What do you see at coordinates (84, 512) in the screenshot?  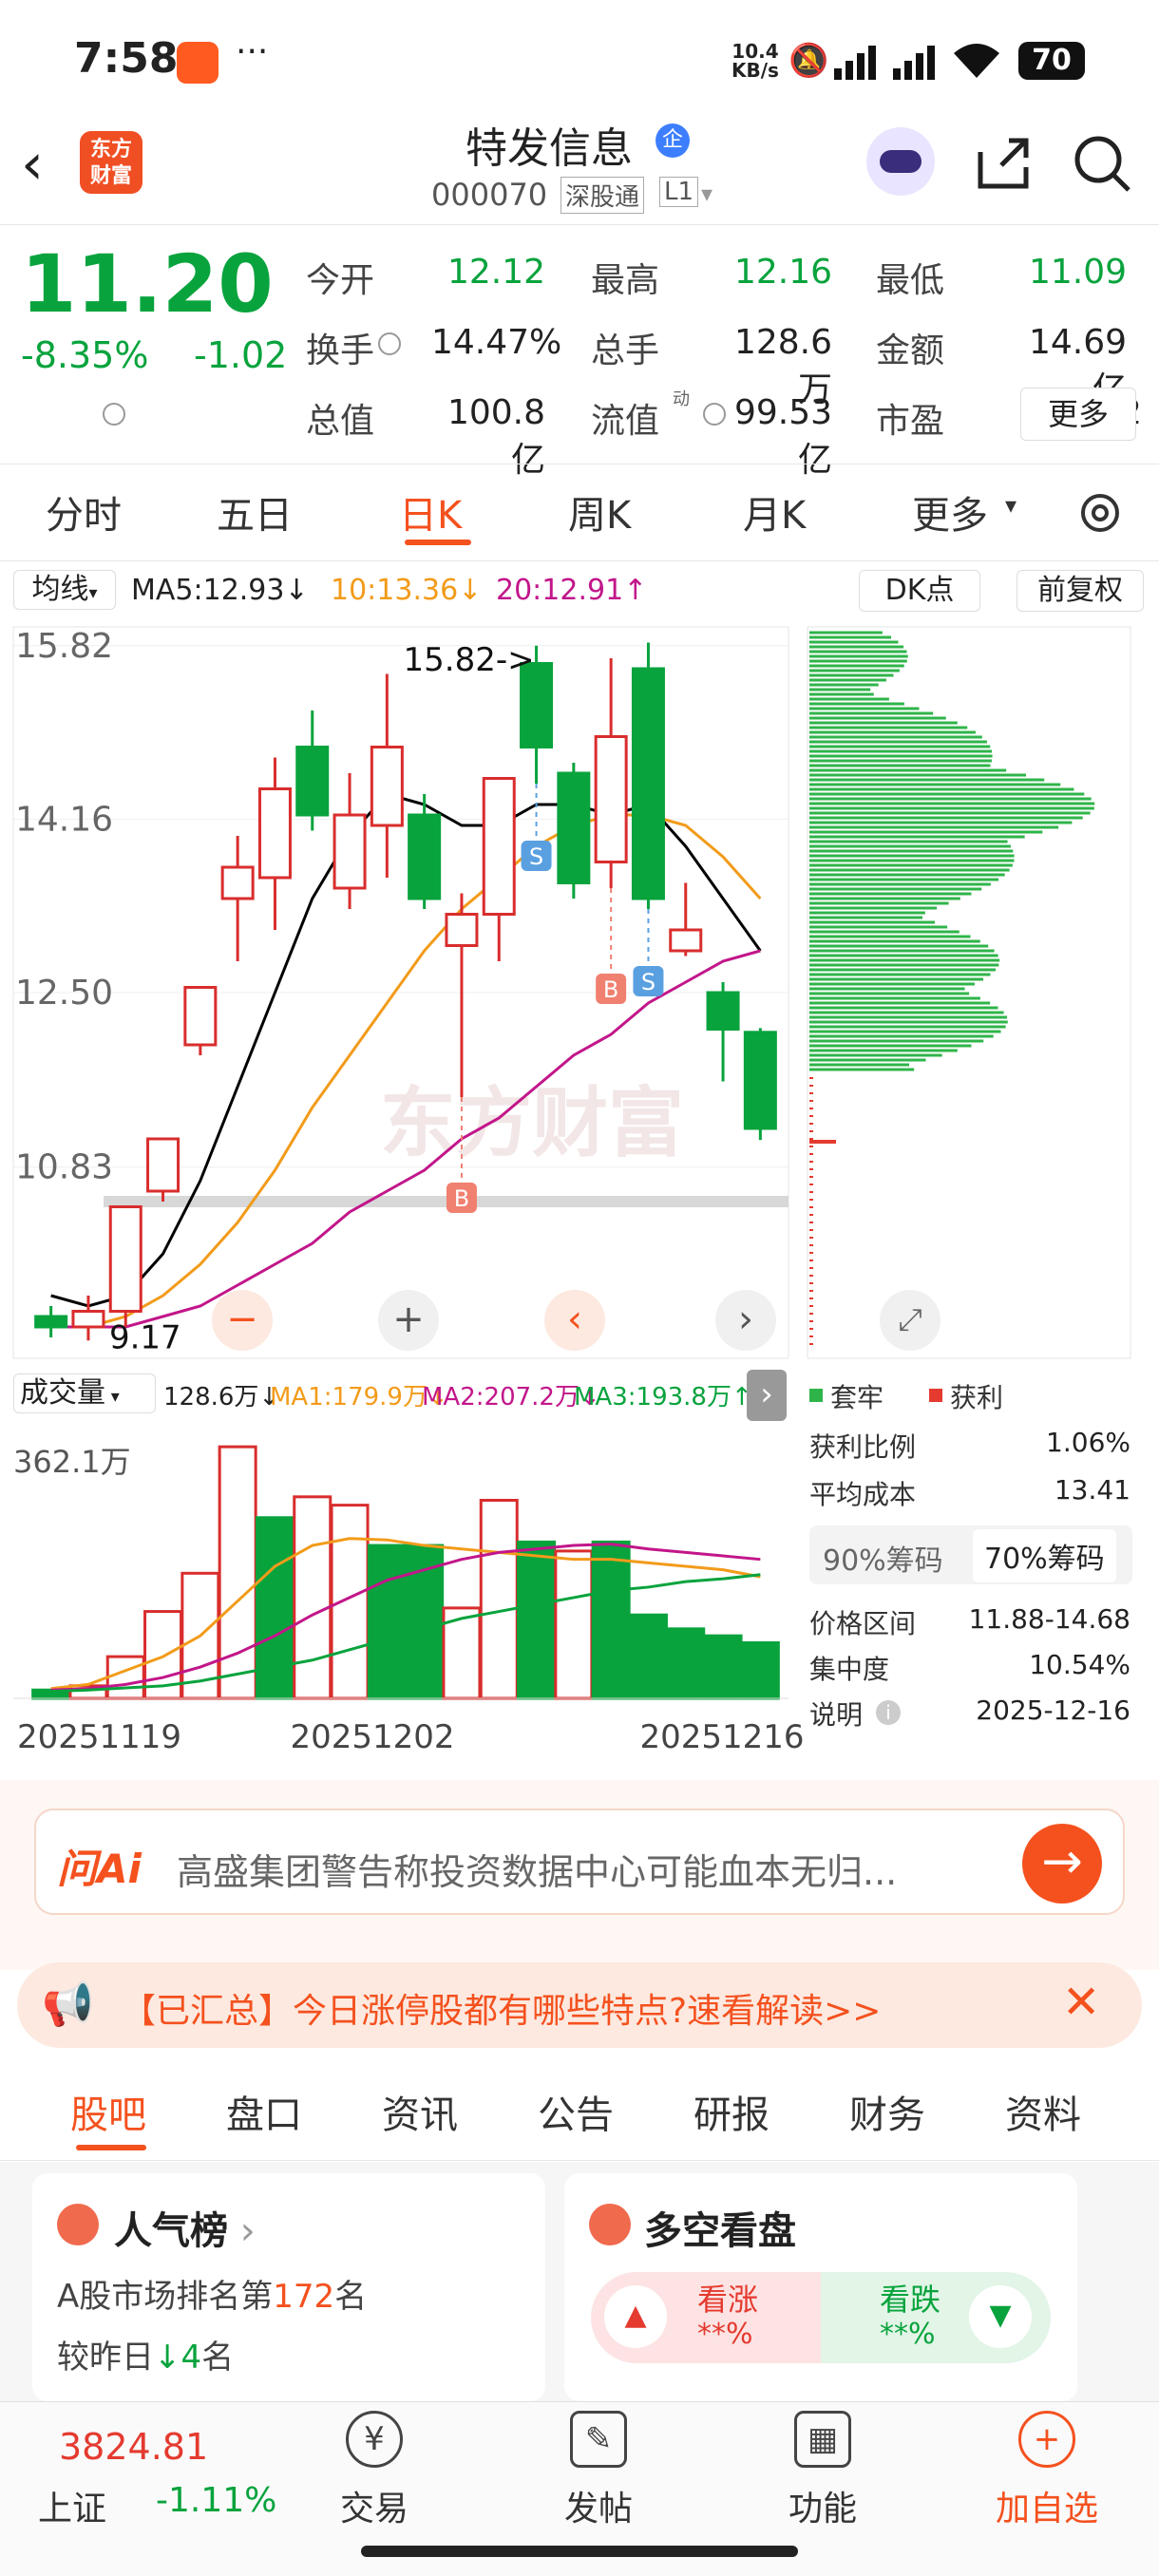 I see `period-tab: 分时` at bounding box center [84, 512].